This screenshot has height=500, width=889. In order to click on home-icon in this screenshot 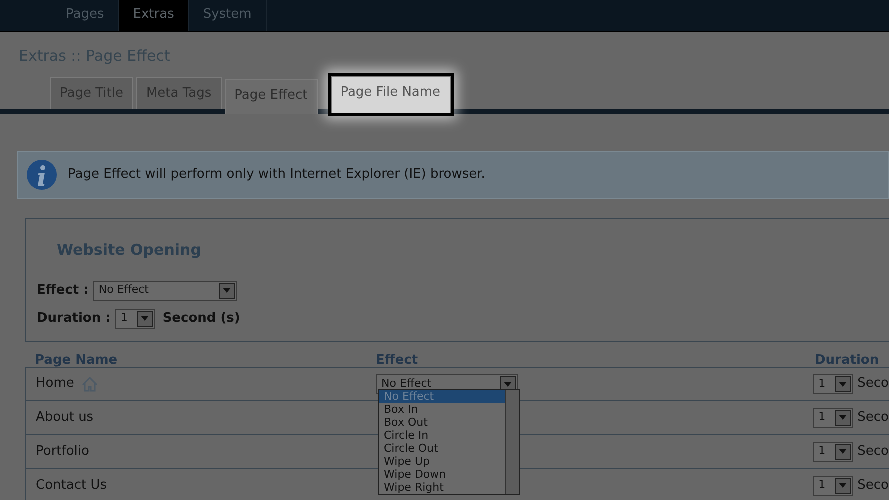, I will do `click(90, 384)`.